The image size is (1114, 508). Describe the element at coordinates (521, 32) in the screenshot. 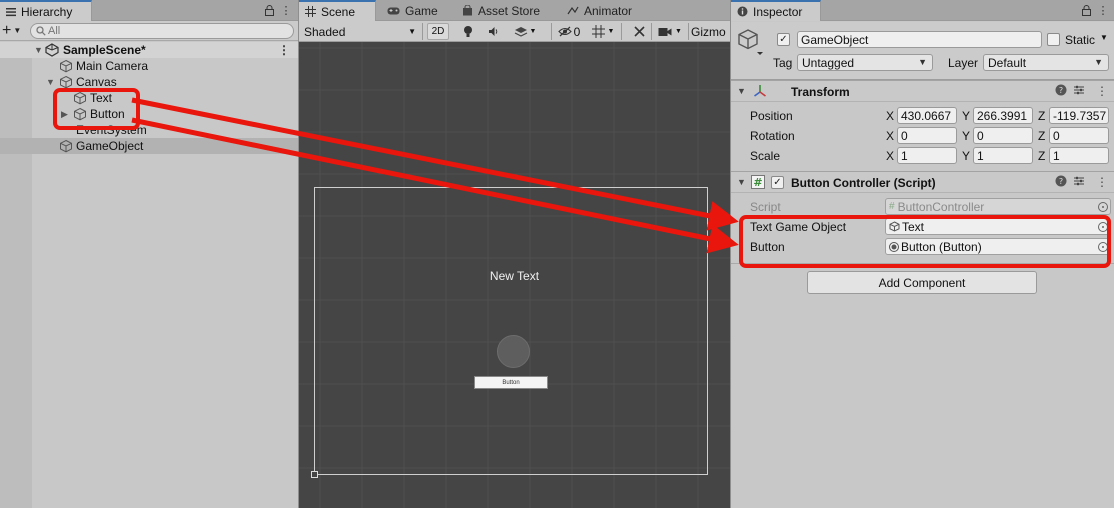

I see `layers-icon` at that location.